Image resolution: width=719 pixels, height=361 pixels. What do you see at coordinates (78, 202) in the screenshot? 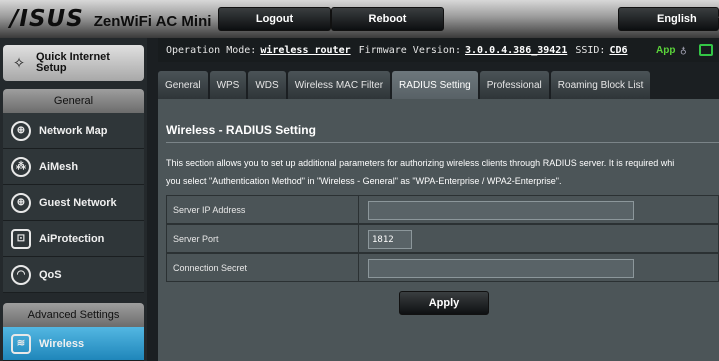
I see `sidebar-item-label: Guest Network` at bounding box center [78, 202].